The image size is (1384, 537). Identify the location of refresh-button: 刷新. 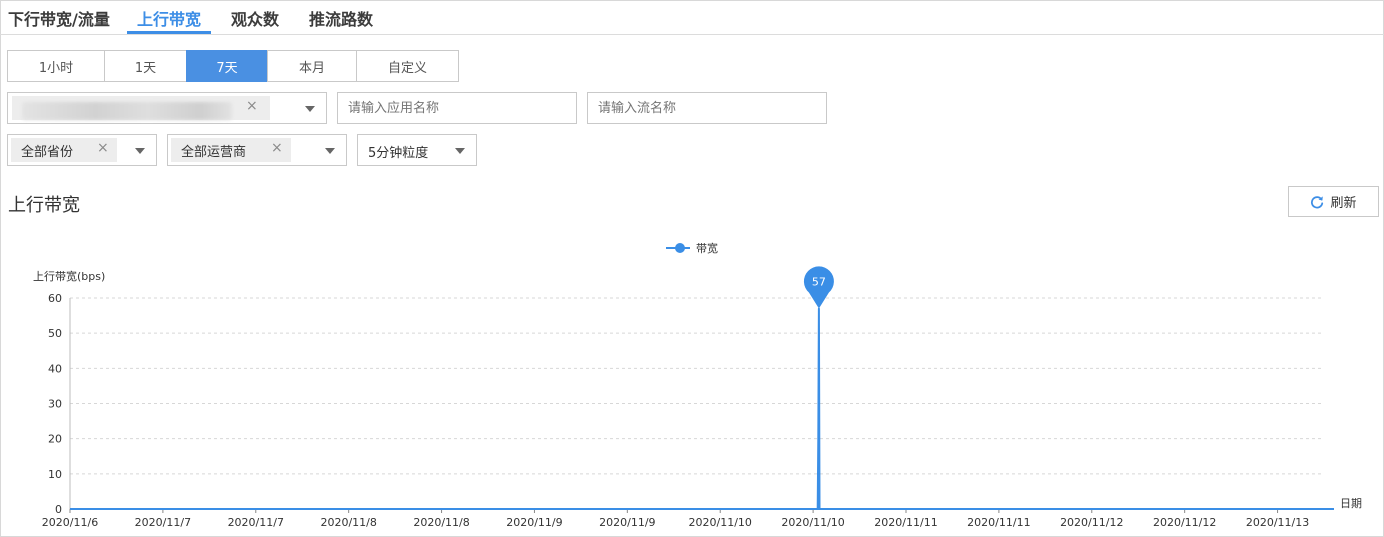
(1333, 201).